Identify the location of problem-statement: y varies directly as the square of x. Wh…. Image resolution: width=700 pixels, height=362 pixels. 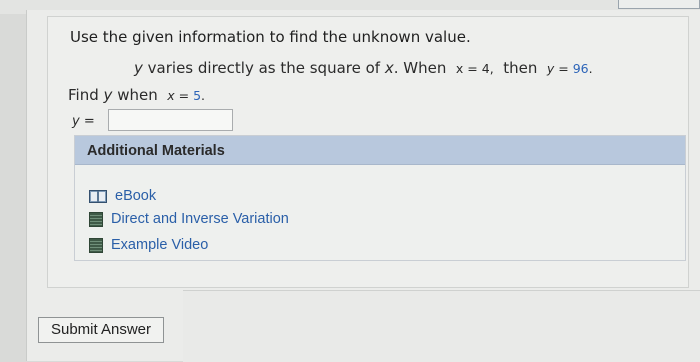
(363, 68).